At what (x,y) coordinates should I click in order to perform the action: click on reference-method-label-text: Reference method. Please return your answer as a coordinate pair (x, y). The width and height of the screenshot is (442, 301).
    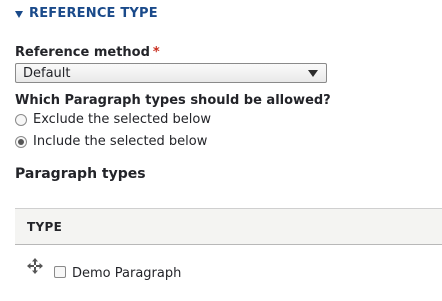
    Looking at the image, I should click on (82, 52).